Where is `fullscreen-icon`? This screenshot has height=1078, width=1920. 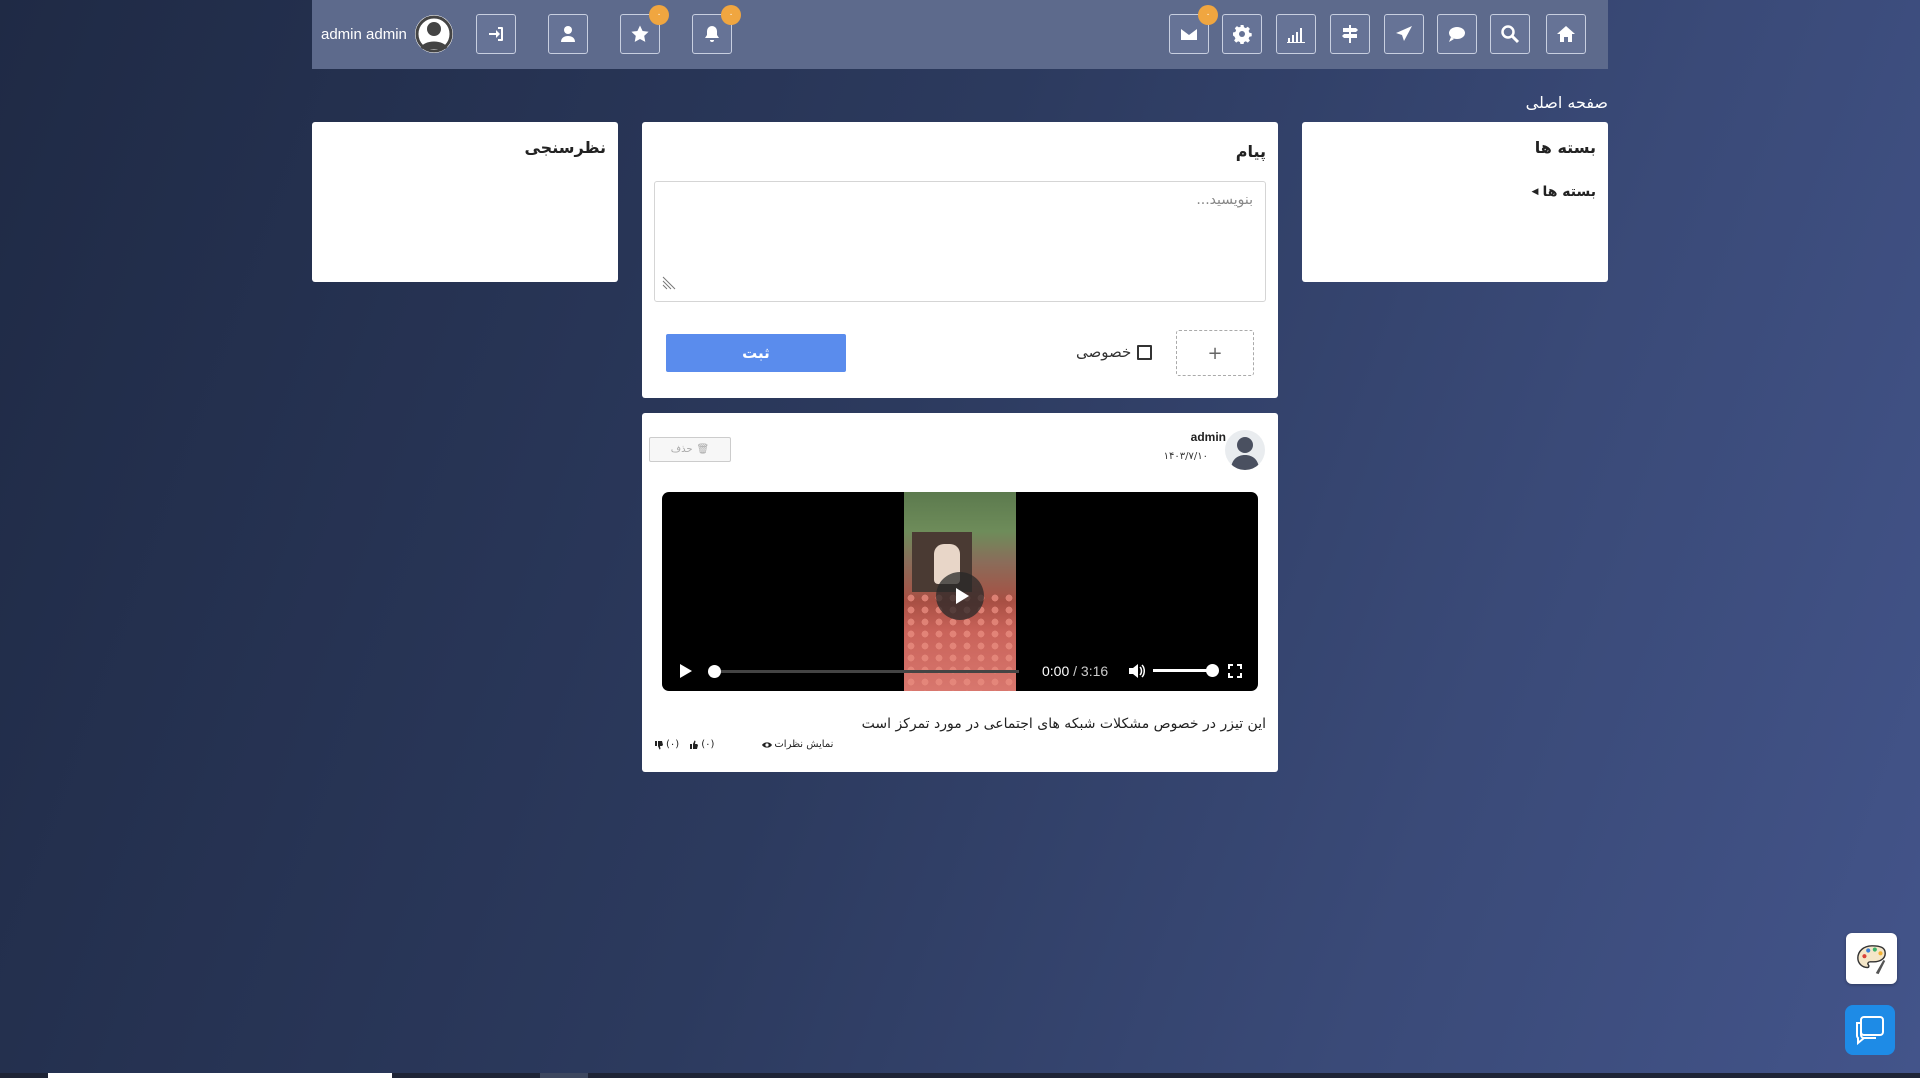
fullscreen-icon is located at coordinates (1235, 671).